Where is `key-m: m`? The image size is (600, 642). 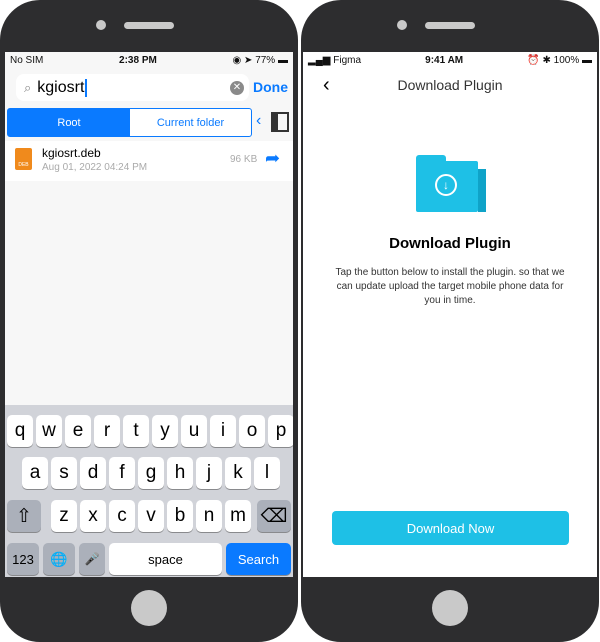 key-m: m is located at coordinates (238, 516).